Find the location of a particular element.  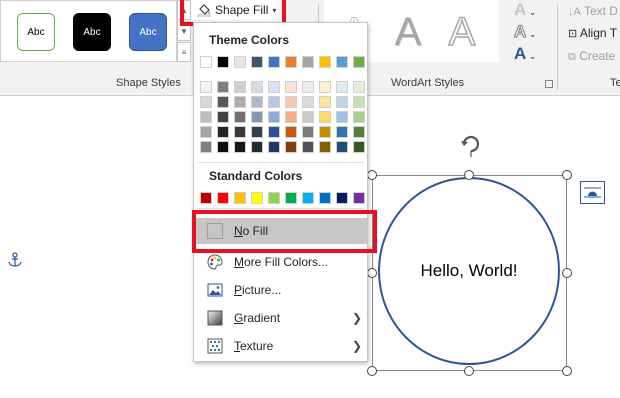

shape-text: Hello, World! is located at coordinates (469, 271).